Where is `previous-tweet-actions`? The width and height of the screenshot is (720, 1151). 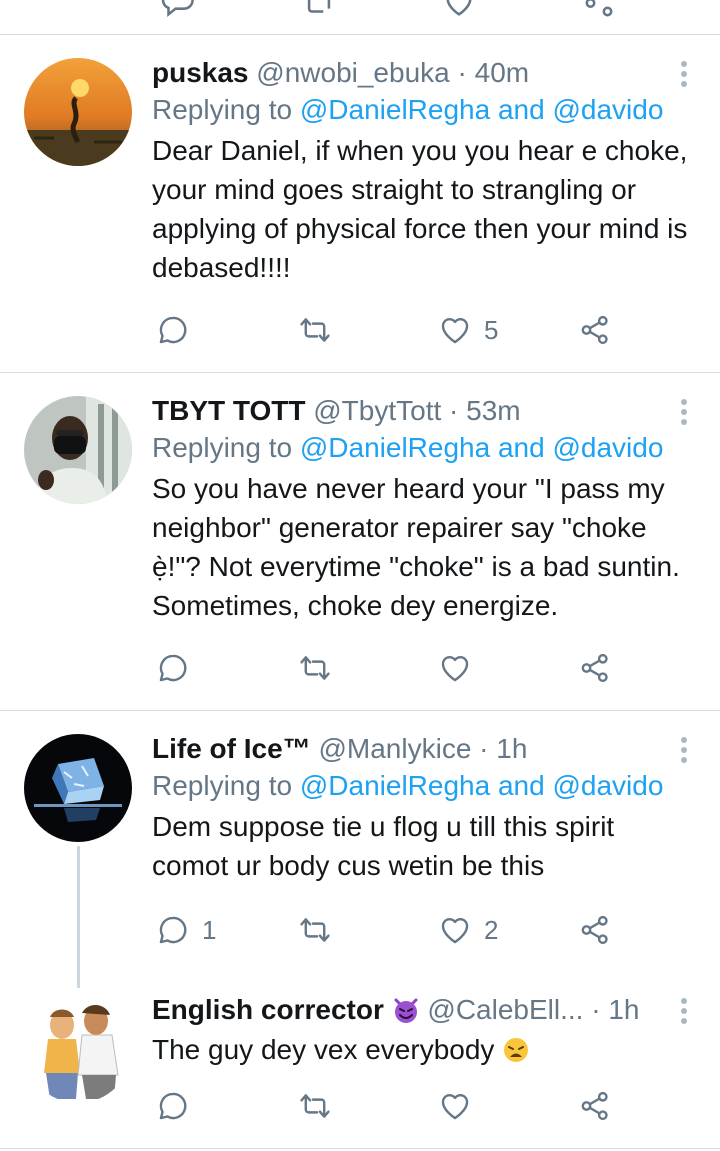 previous-tweet-actions is located at coordinates (360, 8).